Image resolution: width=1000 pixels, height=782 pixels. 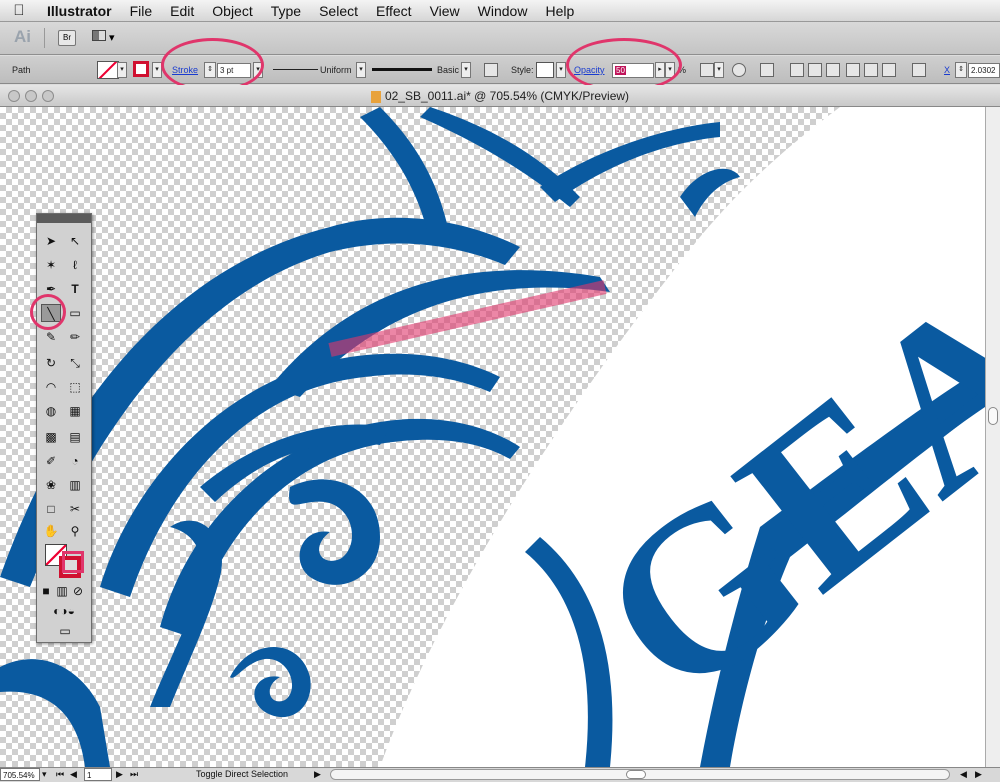 What do you see at coordinates (833, 70) in the screenshot?
I see `align-right-icon` at bounding box center [833, 70].